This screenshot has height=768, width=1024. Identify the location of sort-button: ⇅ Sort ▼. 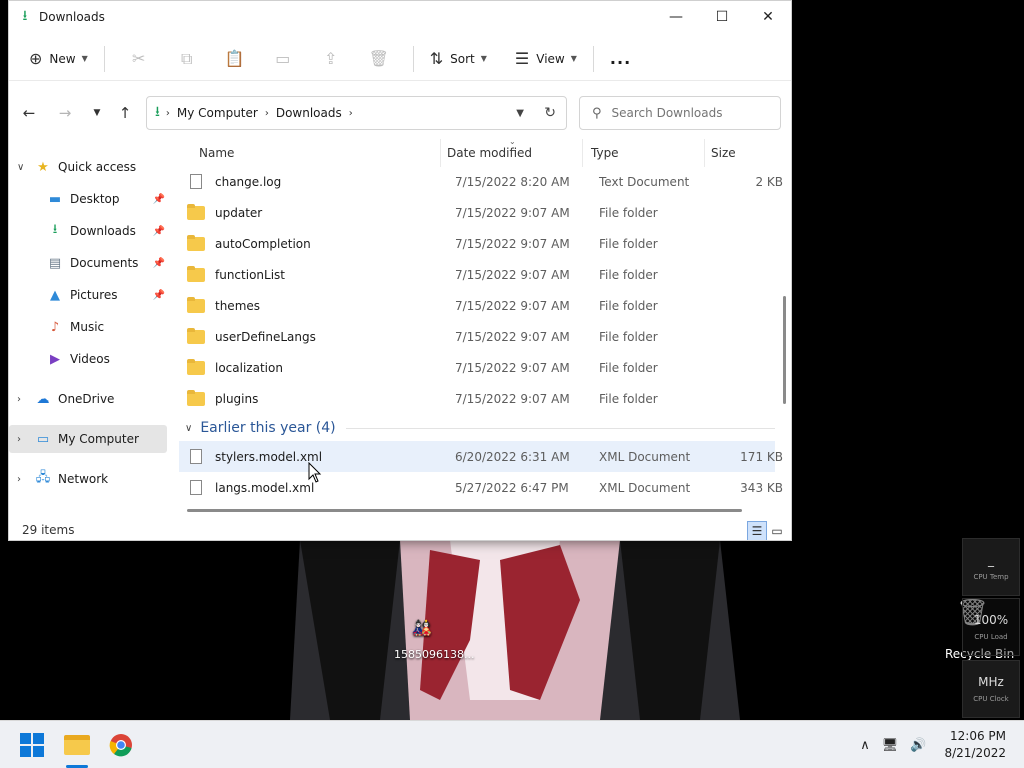
(458, 59).